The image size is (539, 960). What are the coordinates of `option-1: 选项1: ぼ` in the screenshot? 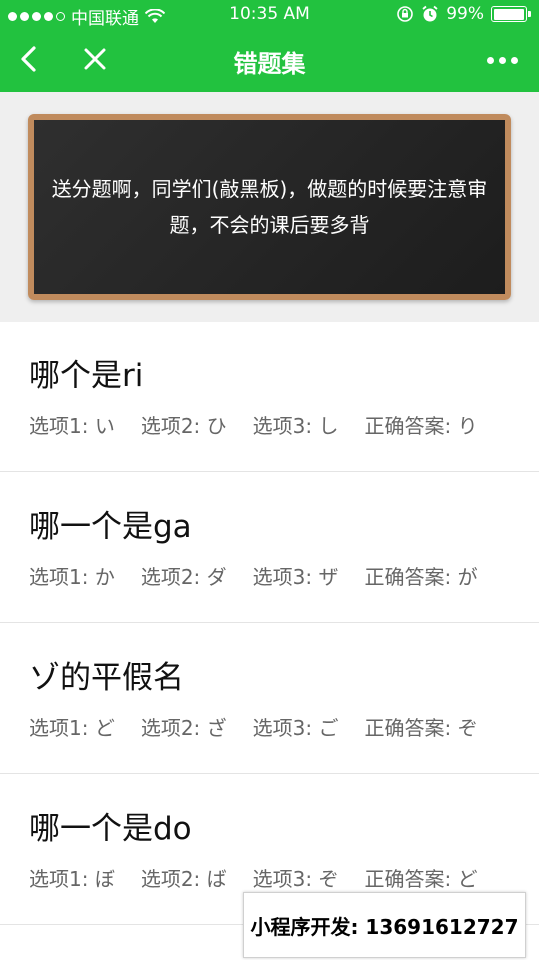 It's located at (72, 879).